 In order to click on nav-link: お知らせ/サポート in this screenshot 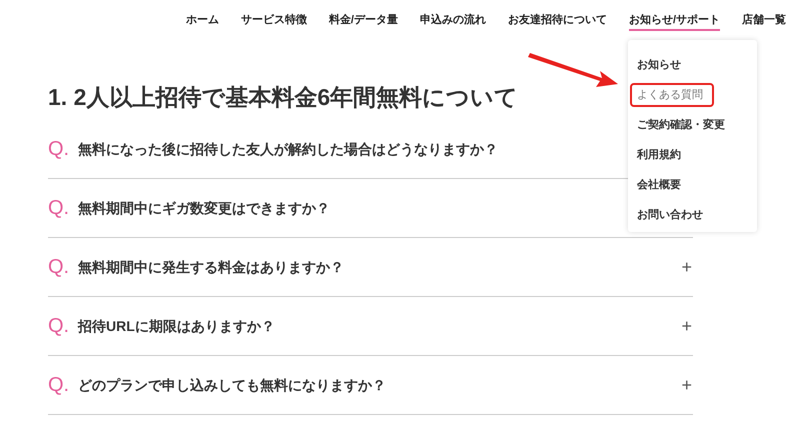, I will do `click(674, 21)`.